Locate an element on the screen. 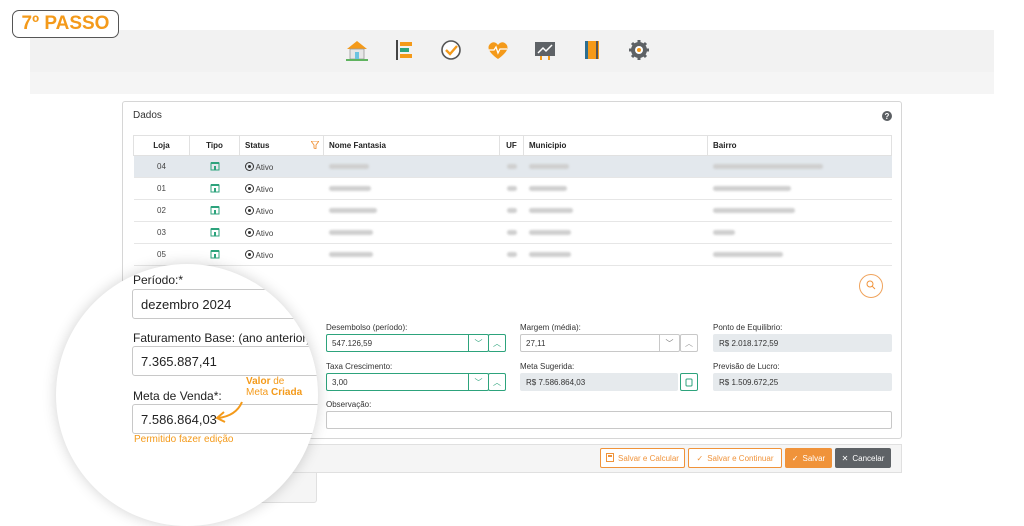  desembolso-input: 547.126,59 ﹀ is located at coordinates (407, 343).